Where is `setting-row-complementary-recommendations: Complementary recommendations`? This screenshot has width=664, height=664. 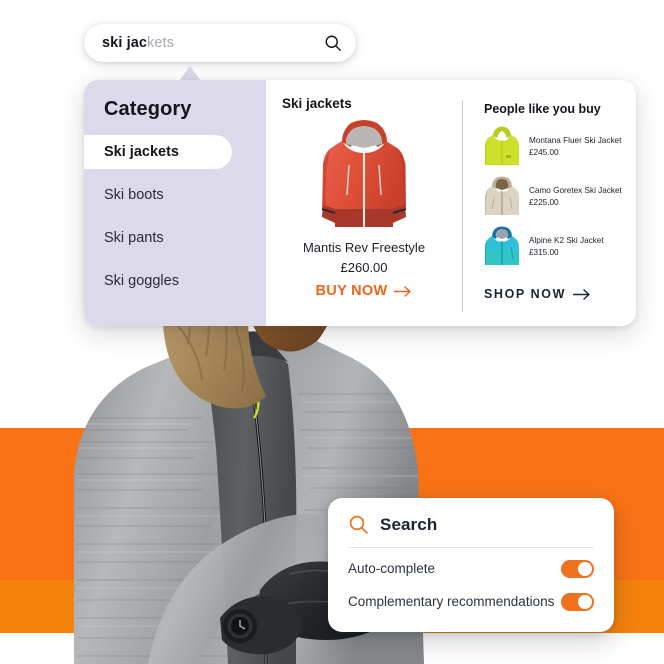
setting-row-complementary-recommendations: Complementary recommendations is located at coordinates (471, 601).